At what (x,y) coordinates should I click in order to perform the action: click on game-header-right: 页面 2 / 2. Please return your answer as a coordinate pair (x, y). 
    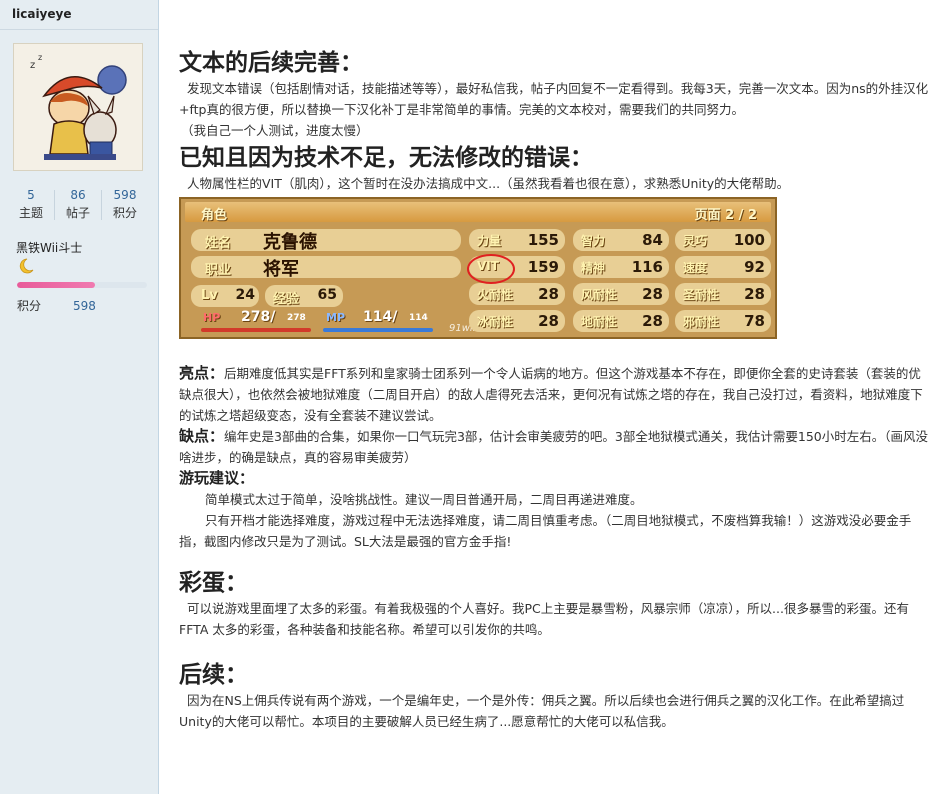
    Looking at the image, I should click on (725, 215).